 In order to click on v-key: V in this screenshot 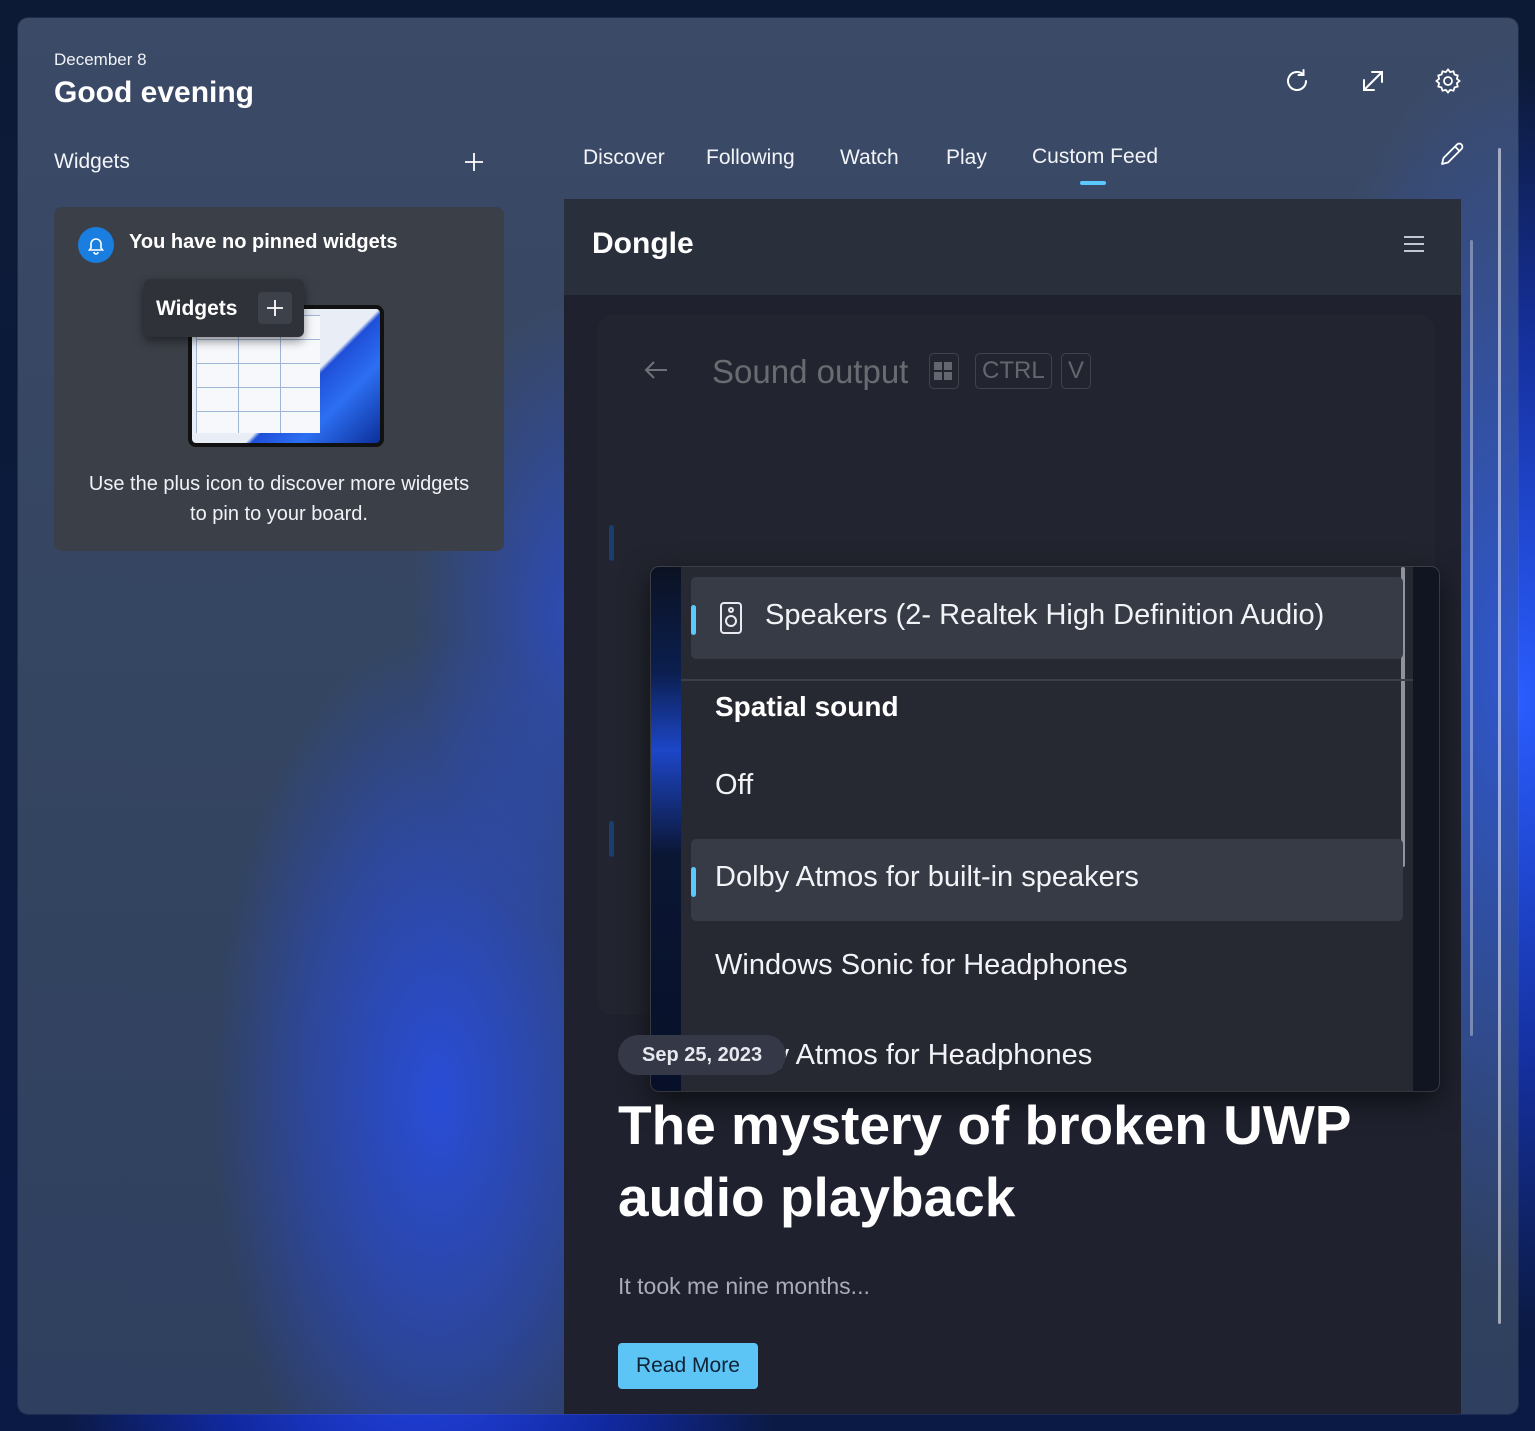, I will do `click(1076, 371)`.